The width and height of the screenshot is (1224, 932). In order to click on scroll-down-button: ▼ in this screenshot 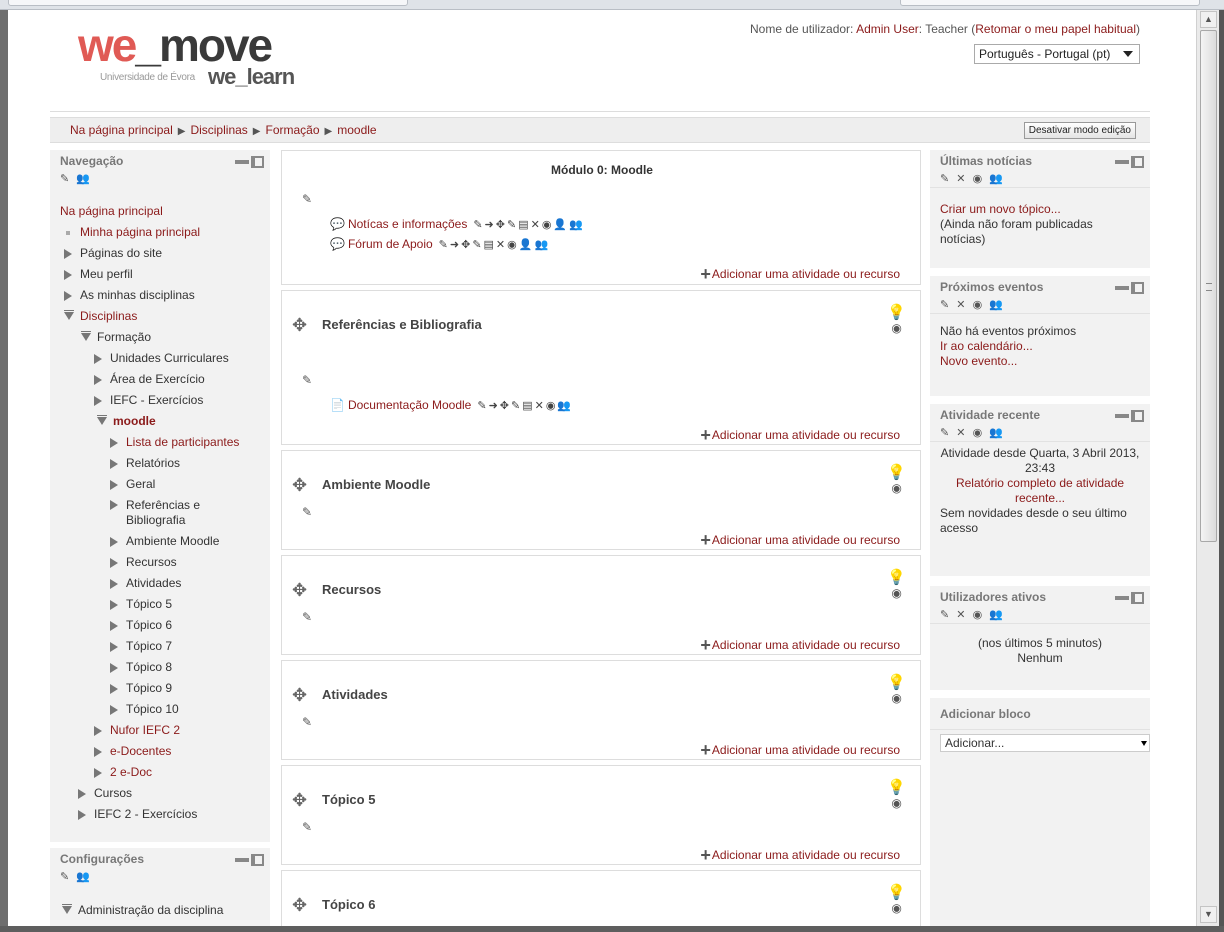, I will do `click(1208, 914)`.